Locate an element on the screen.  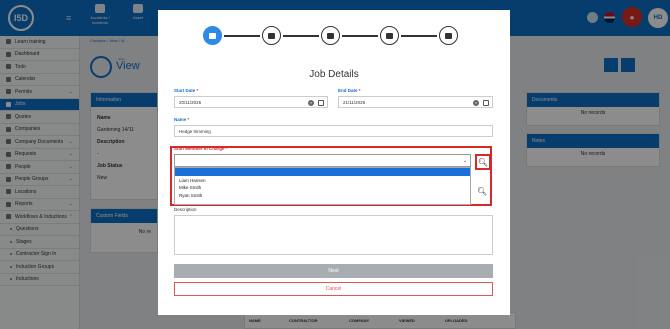
end-date-label: End Date * is located at coordinates (349, 90).